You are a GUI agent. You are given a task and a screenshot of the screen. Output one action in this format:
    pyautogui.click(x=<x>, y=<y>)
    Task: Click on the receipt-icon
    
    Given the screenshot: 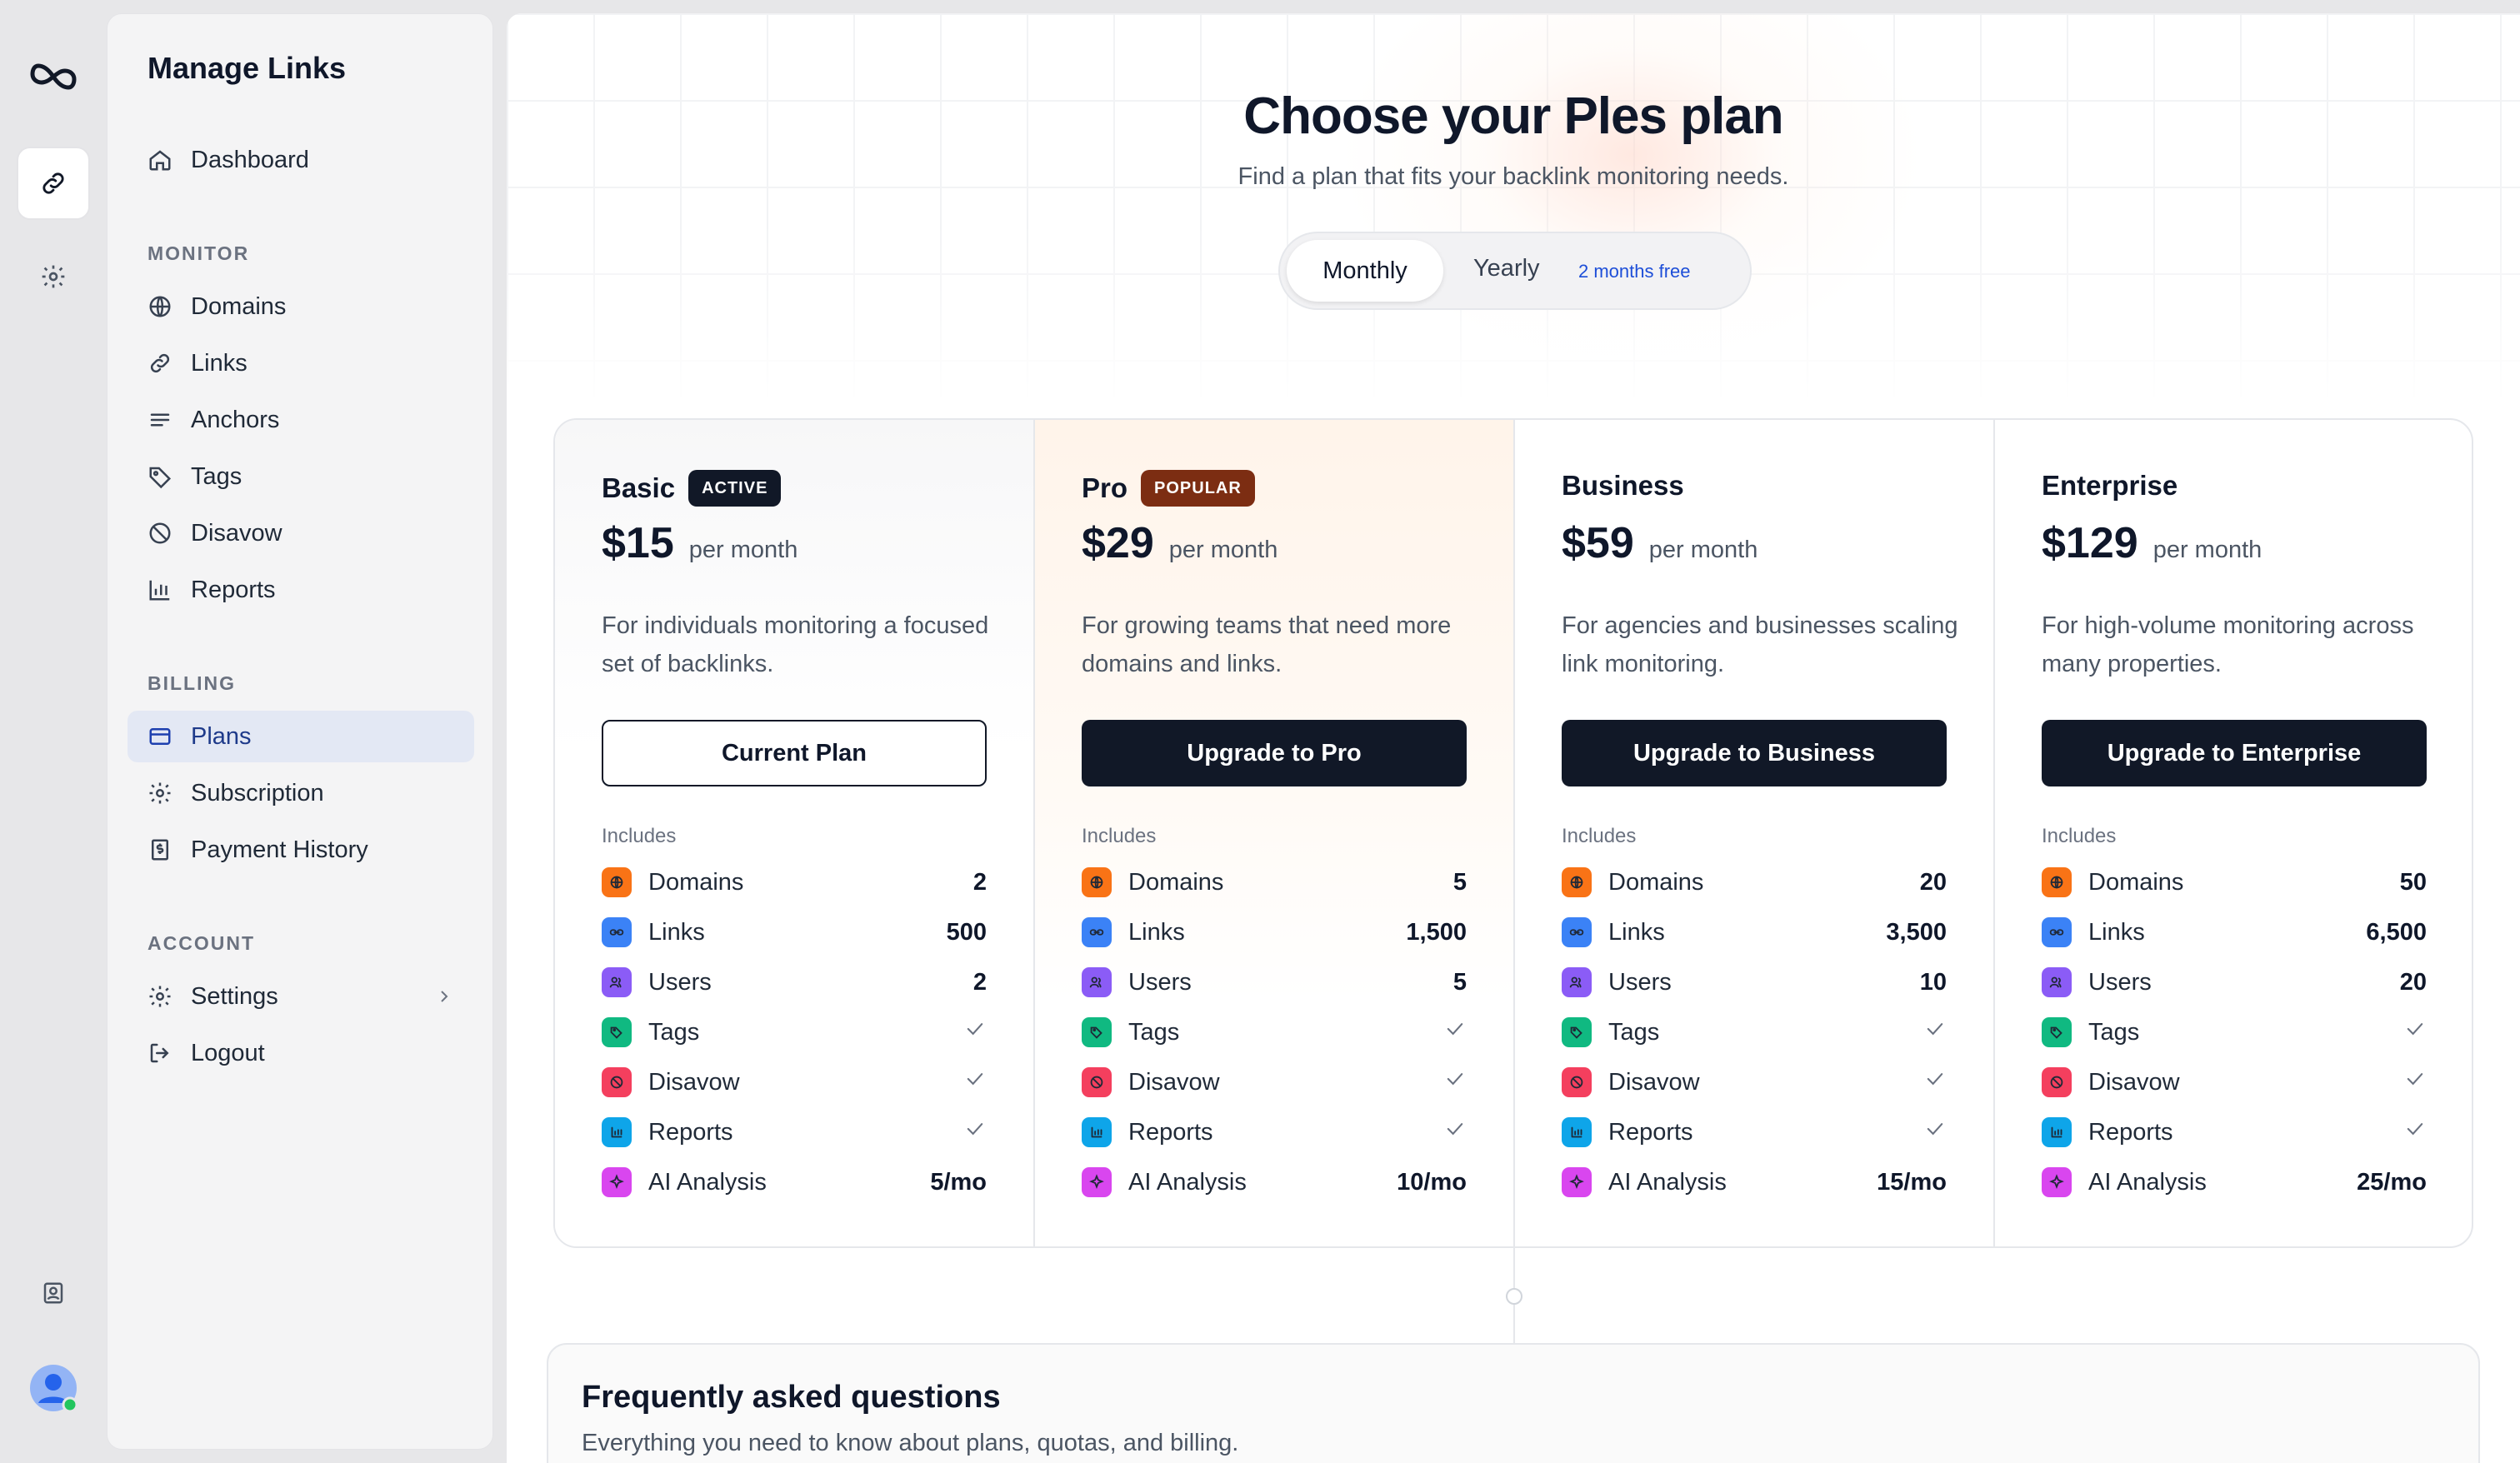 What is the action you would take?
    pyautogui.click(x=160, y=850)
    